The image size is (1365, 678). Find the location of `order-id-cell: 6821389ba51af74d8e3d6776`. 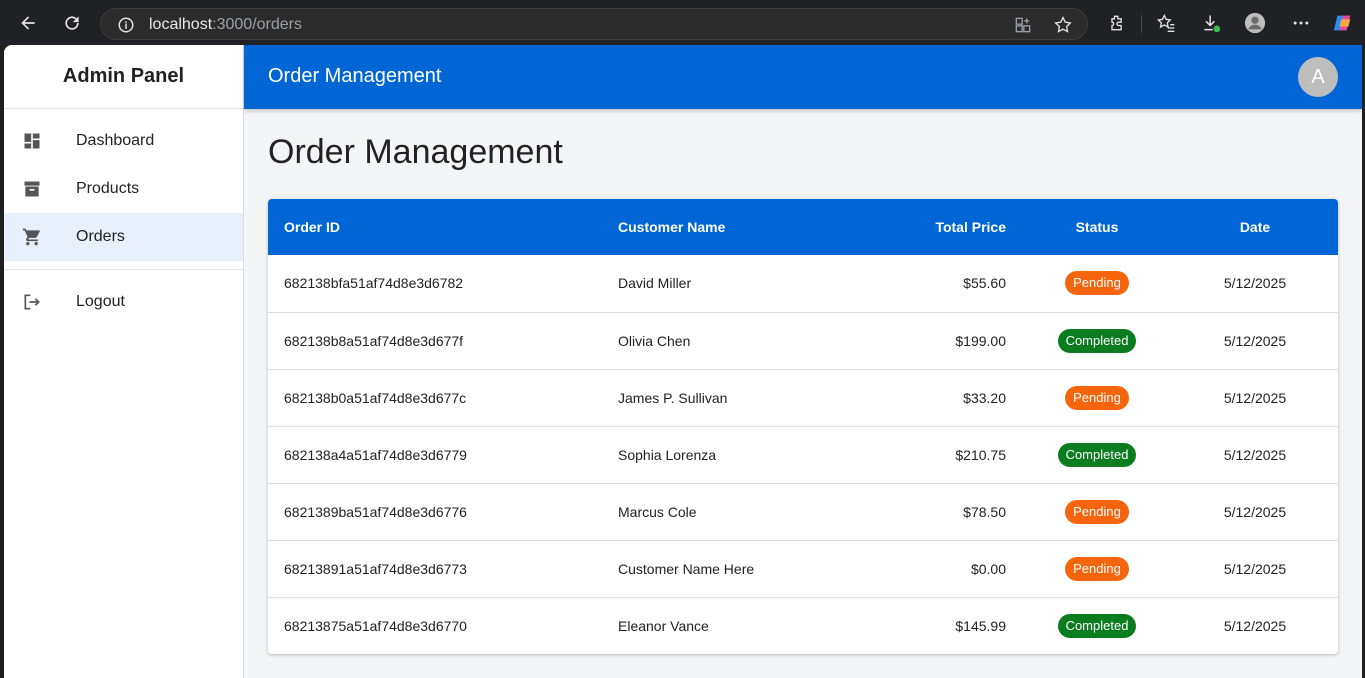

order-id-cell: 6821389ba51af74d8e3d6776 is located at coordinates (435, 512).